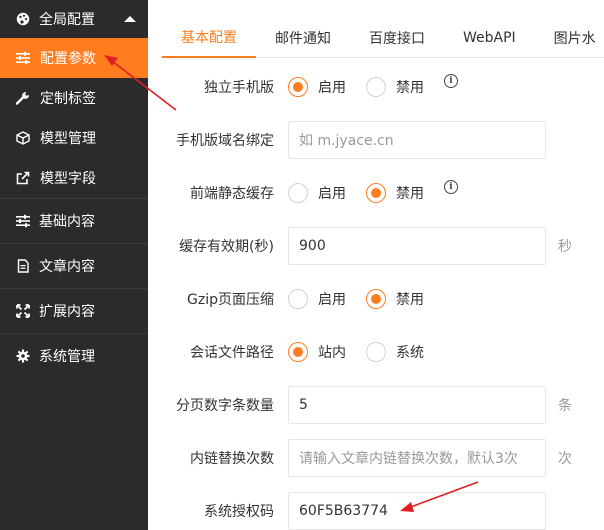 This screenshot has height=530, width=604. What do you see at coordinates (239, 88) in the screenshot?
I see `field-label: 独立手机版` at bounding box center [239, 88].